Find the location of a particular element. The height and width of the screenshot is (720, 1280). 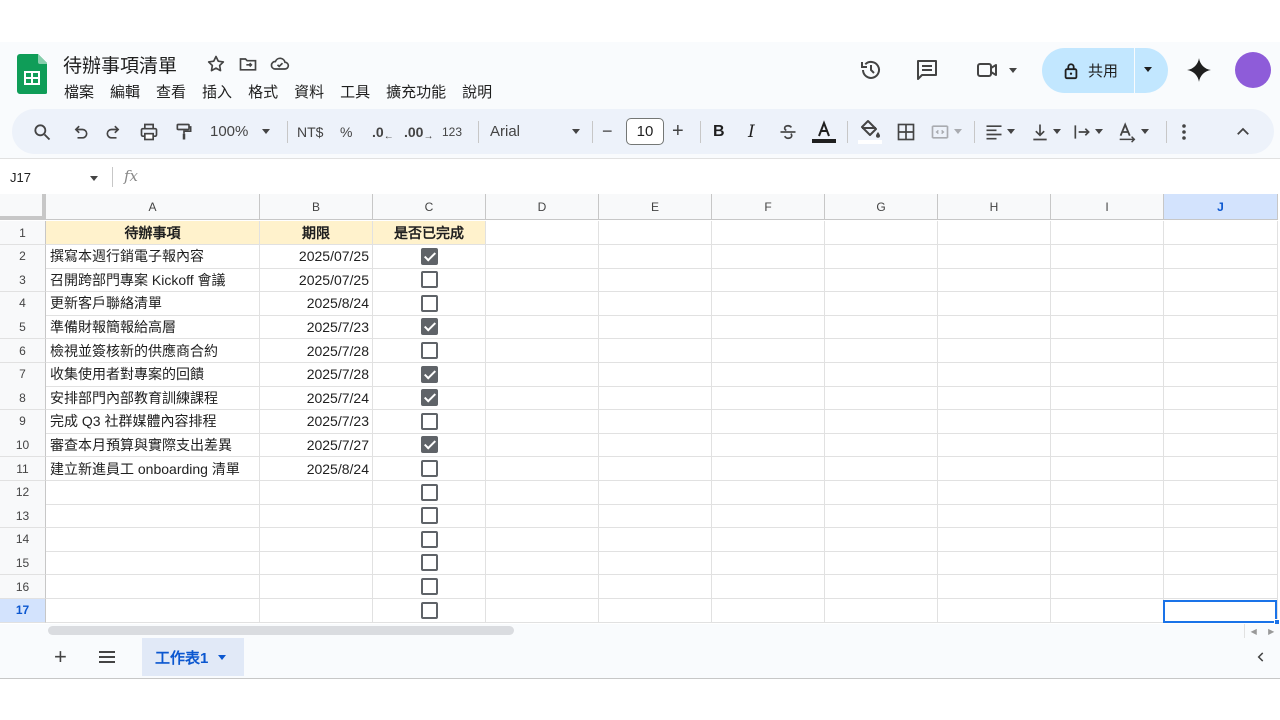

cell-g12 is located at coordinates (881, 492).